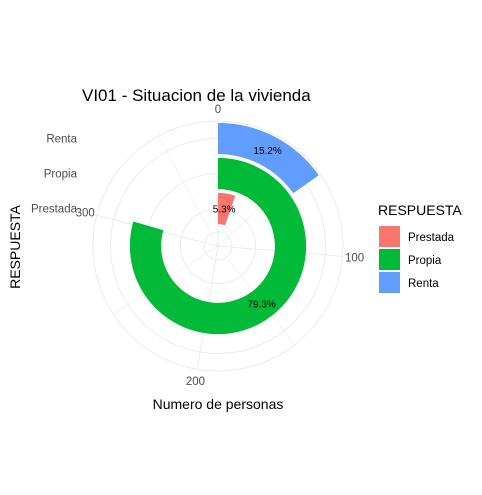 The image size is (482, 495). Describe the element at coordinates (420, 247) in the screenshot. I see `legend: RESPUESTA Prestada Propia Renta` at that location.